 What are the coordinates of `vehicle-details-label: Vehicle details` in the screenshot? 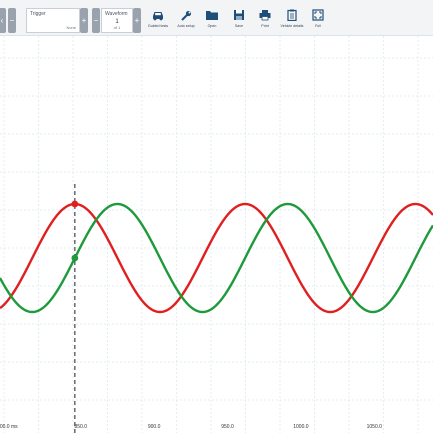 It's located at (292, 26).